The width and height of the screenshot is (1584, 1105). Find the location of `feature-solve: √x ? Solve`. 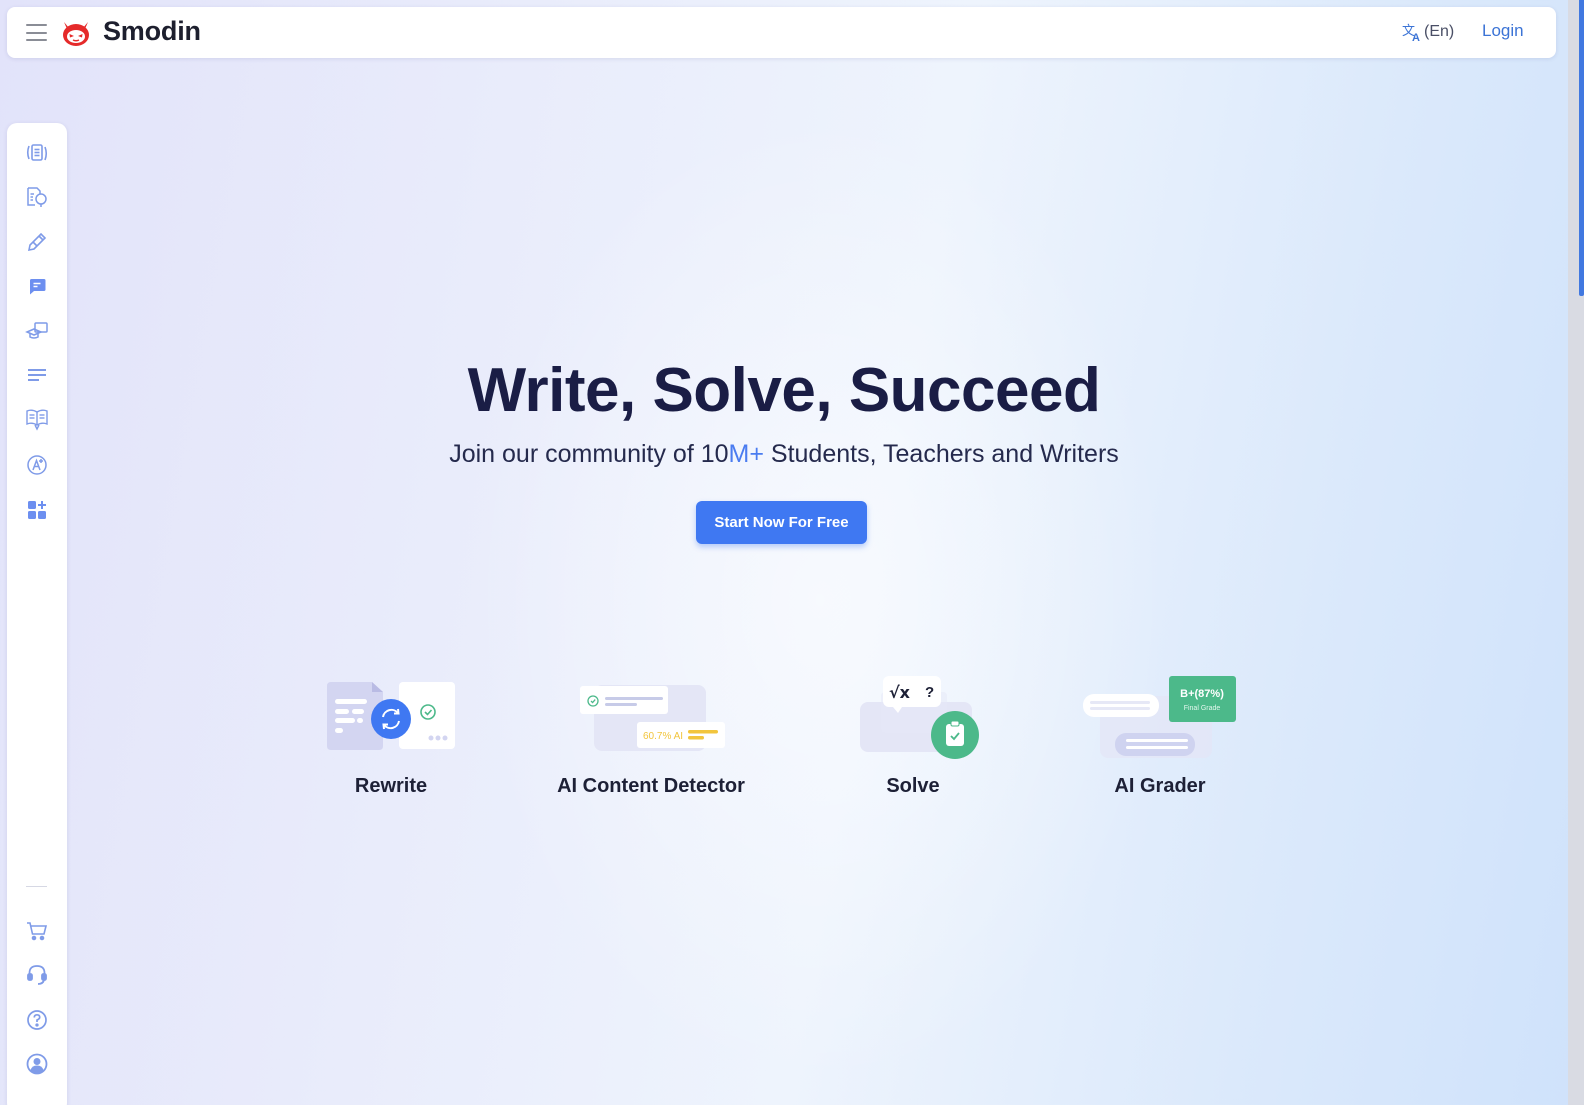

feature-solve: √x ? Solve is located at coordinates (913, 740).